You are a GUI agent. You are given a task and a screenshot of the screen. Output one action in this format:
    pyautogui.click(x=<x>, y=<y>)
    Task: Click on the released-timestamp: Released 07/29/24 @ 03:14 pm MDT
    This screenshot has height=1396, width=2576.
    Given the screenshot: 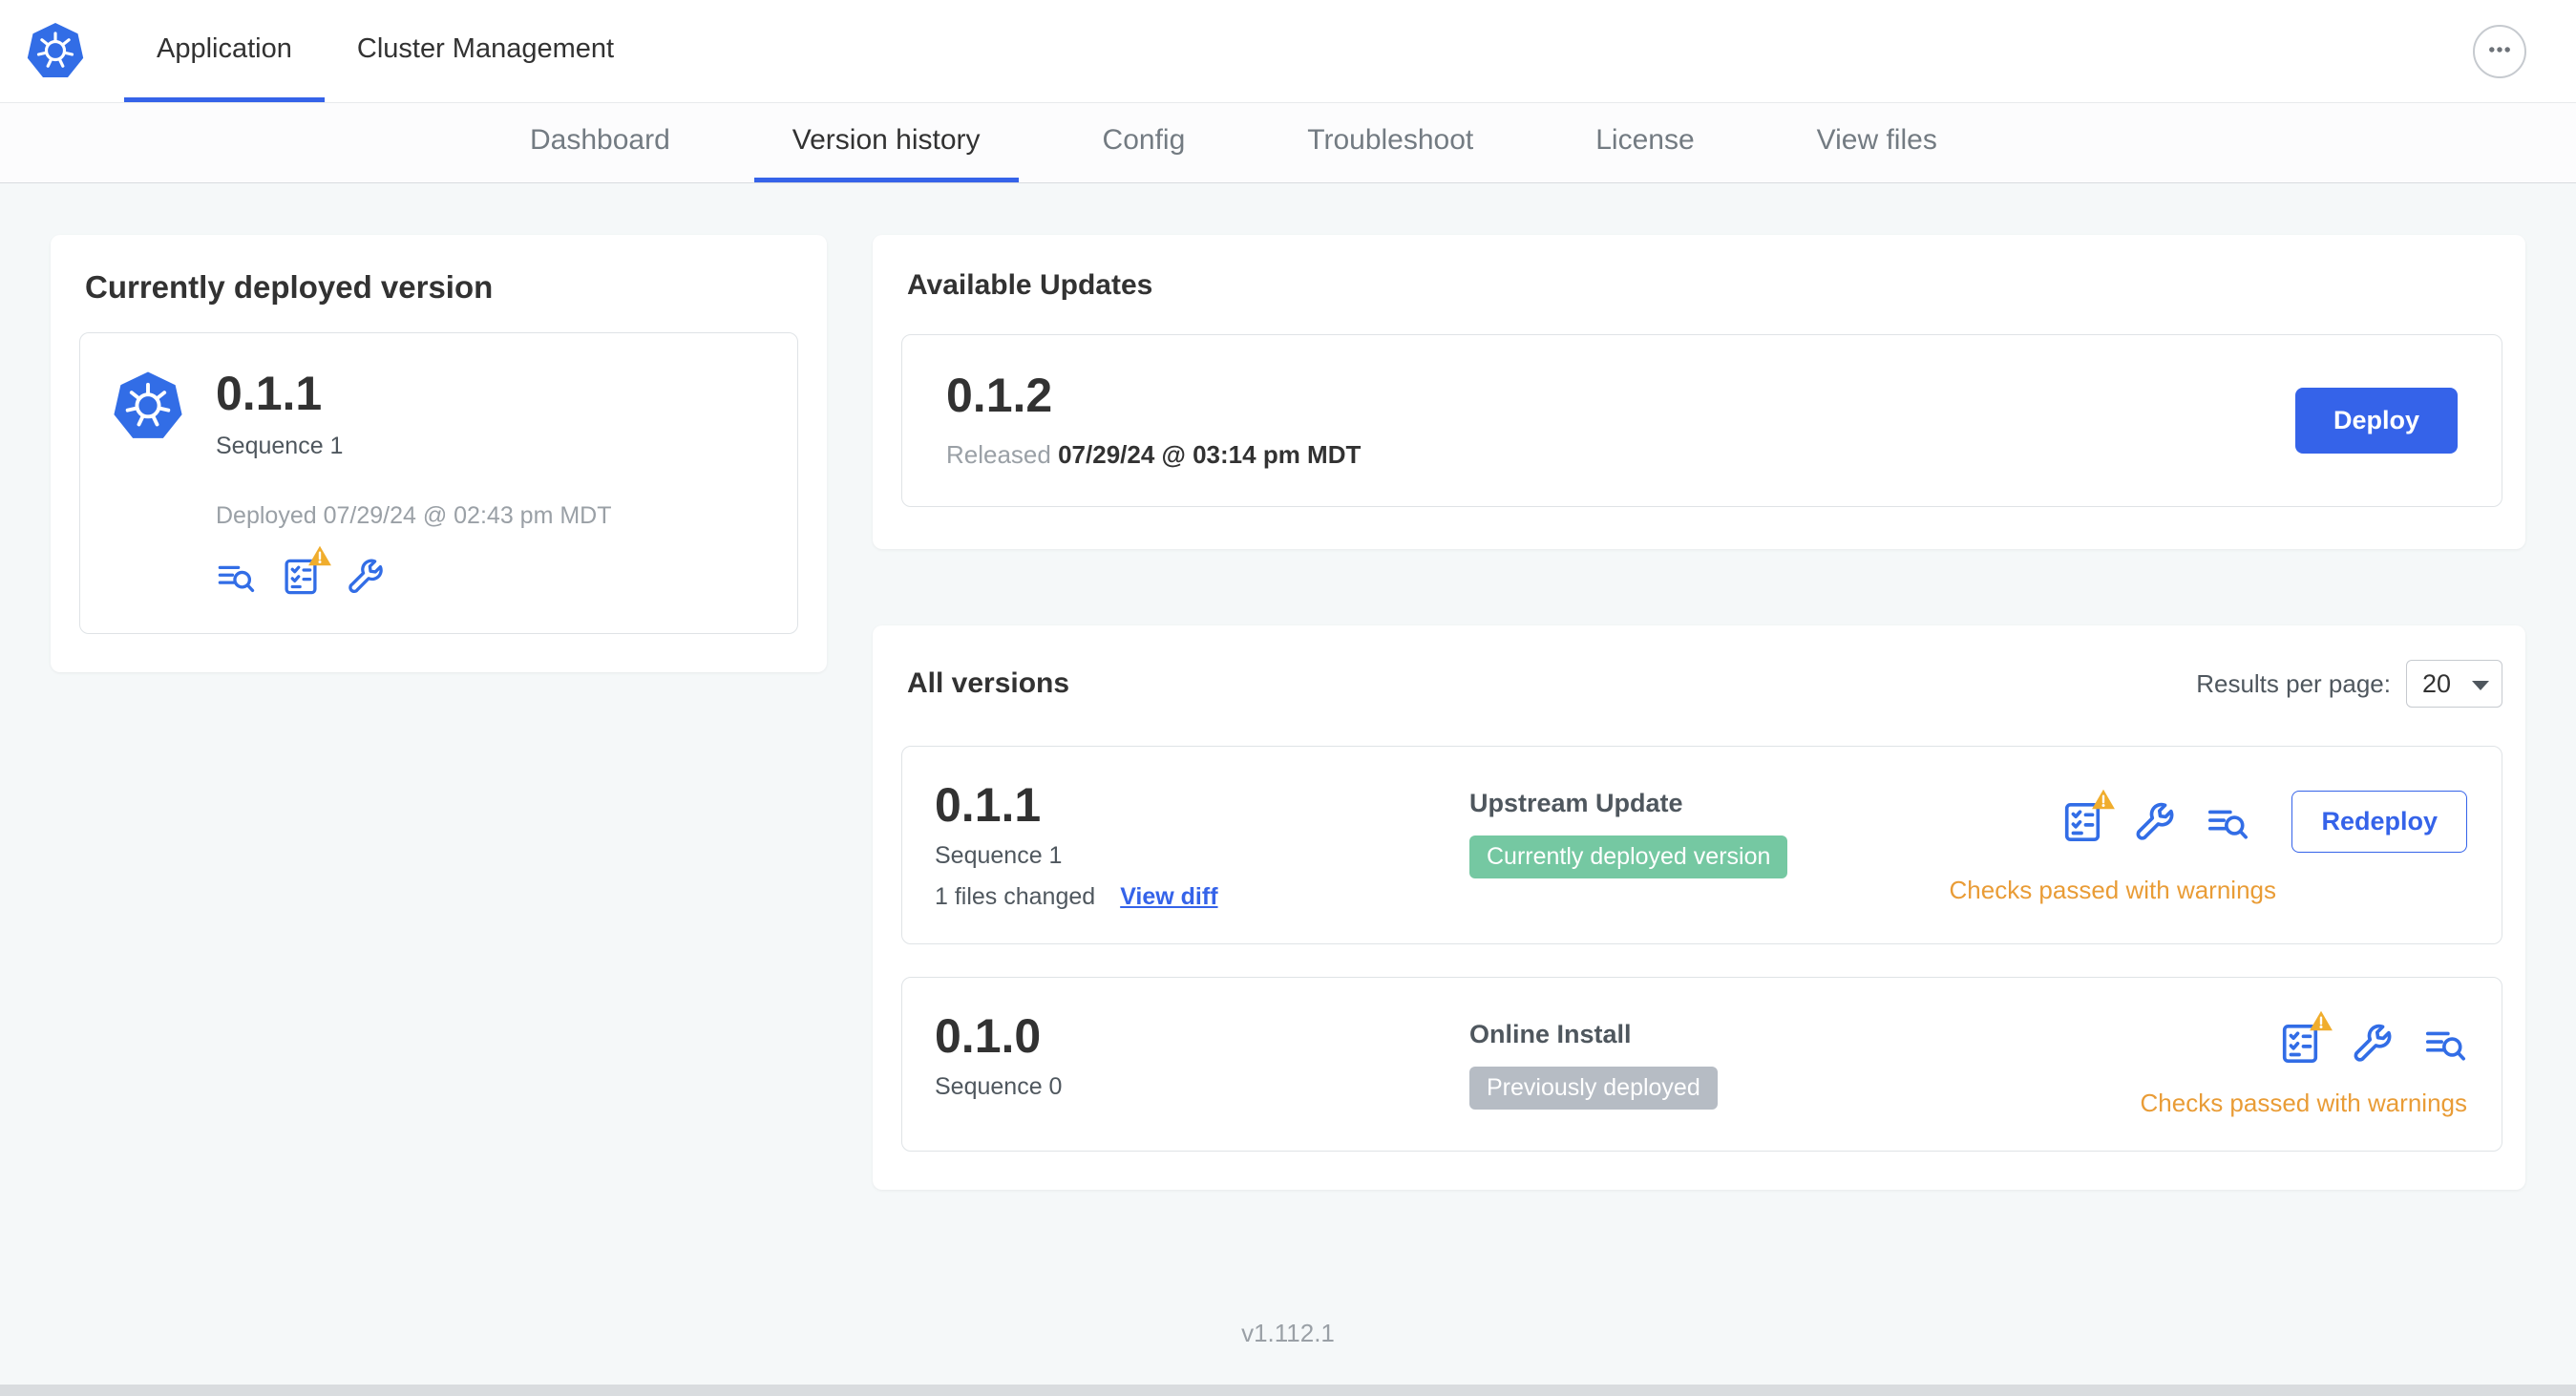 What is the action you would take?
    pyautogui.click(x=1153, y=455)
    